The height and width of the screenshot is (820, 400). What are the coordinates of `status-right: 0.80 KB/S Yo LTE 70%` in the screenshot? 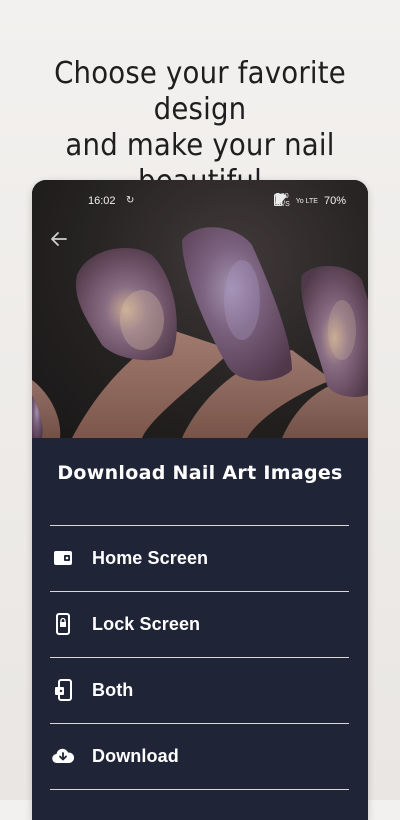 It's located at (309, 201).